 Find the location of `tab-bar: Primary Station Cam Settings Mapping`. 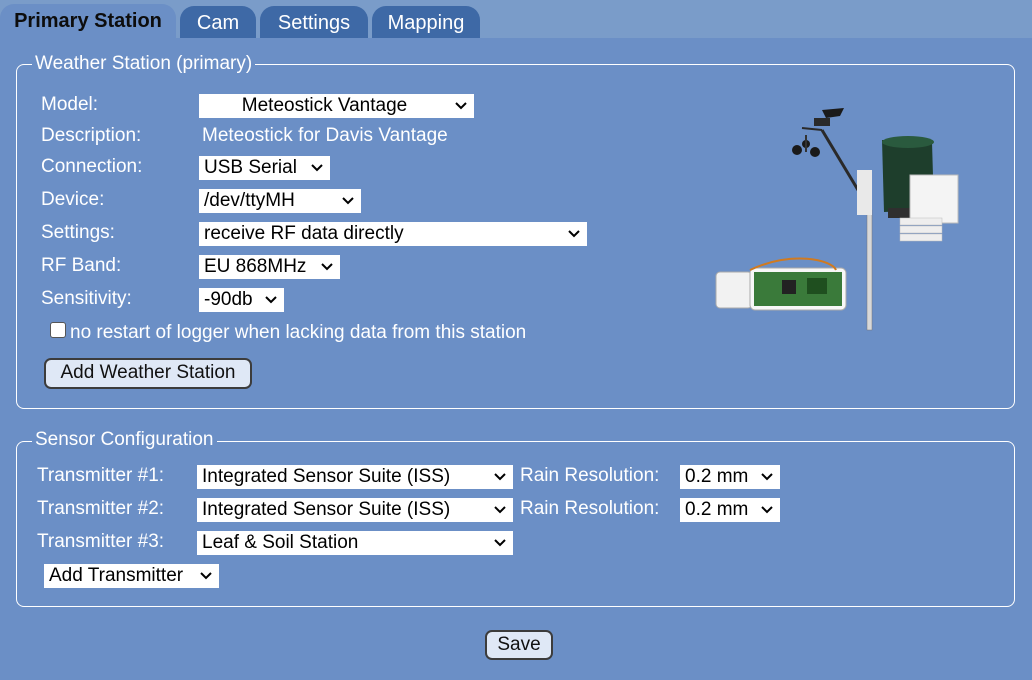

tab-bar: Primary Station Cam Settings Mapping is located at coordinates (516, 19).